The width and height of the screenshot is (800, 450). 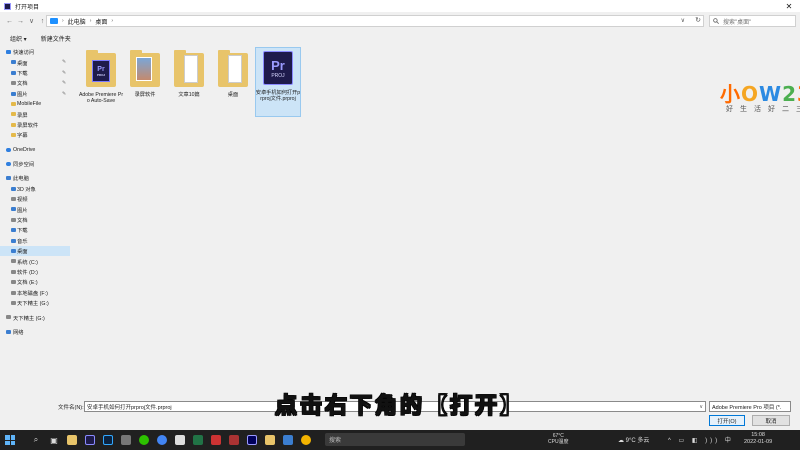 What do you see at coordinates (750, 406) in the screenshot?
I see `file-type-select: Adobe Premiere Pro 项目 (*.` at bounding box center [750, 406].